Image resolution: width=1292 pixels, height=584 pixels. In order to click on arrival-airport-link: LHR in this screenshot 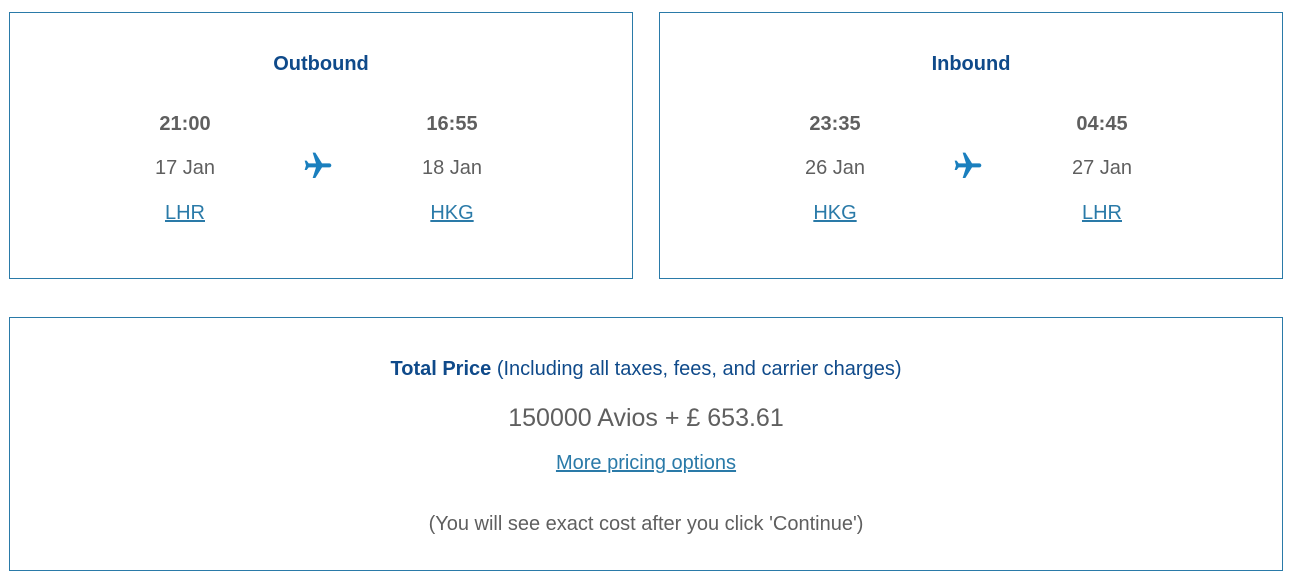, I will do `click(1102, 213)`.